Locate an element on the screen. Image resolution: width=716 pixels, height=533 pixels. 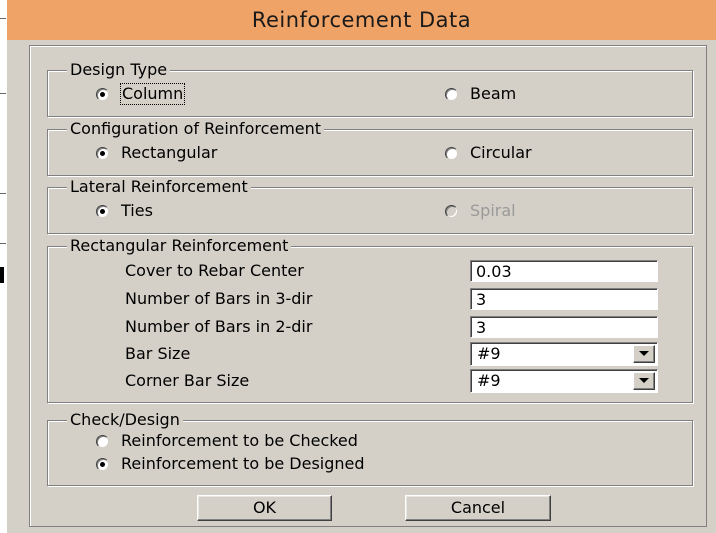
check-design-legend: Check/Design is located at coordinates (125, 420).